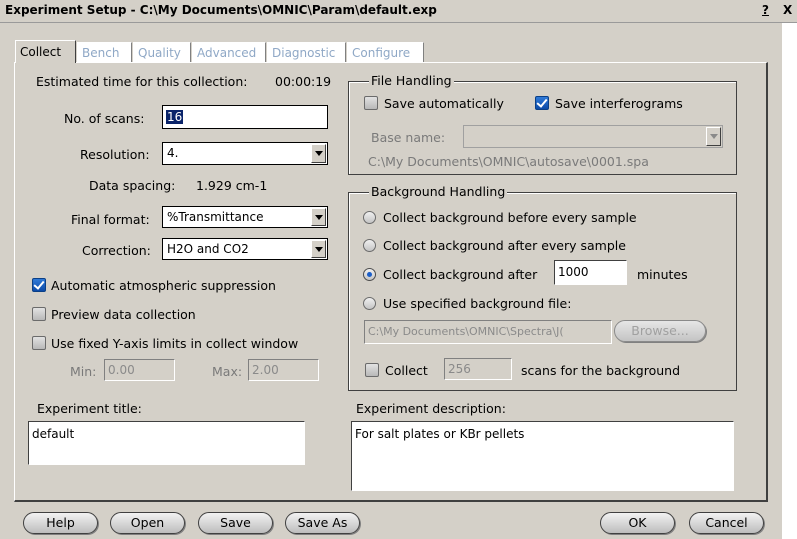 This screenshot has height=539, width=797. What do you see at coordinates (166, 443) in the screenshot?
I see `experiment-title-input: default` at bounding box center [166, 443].